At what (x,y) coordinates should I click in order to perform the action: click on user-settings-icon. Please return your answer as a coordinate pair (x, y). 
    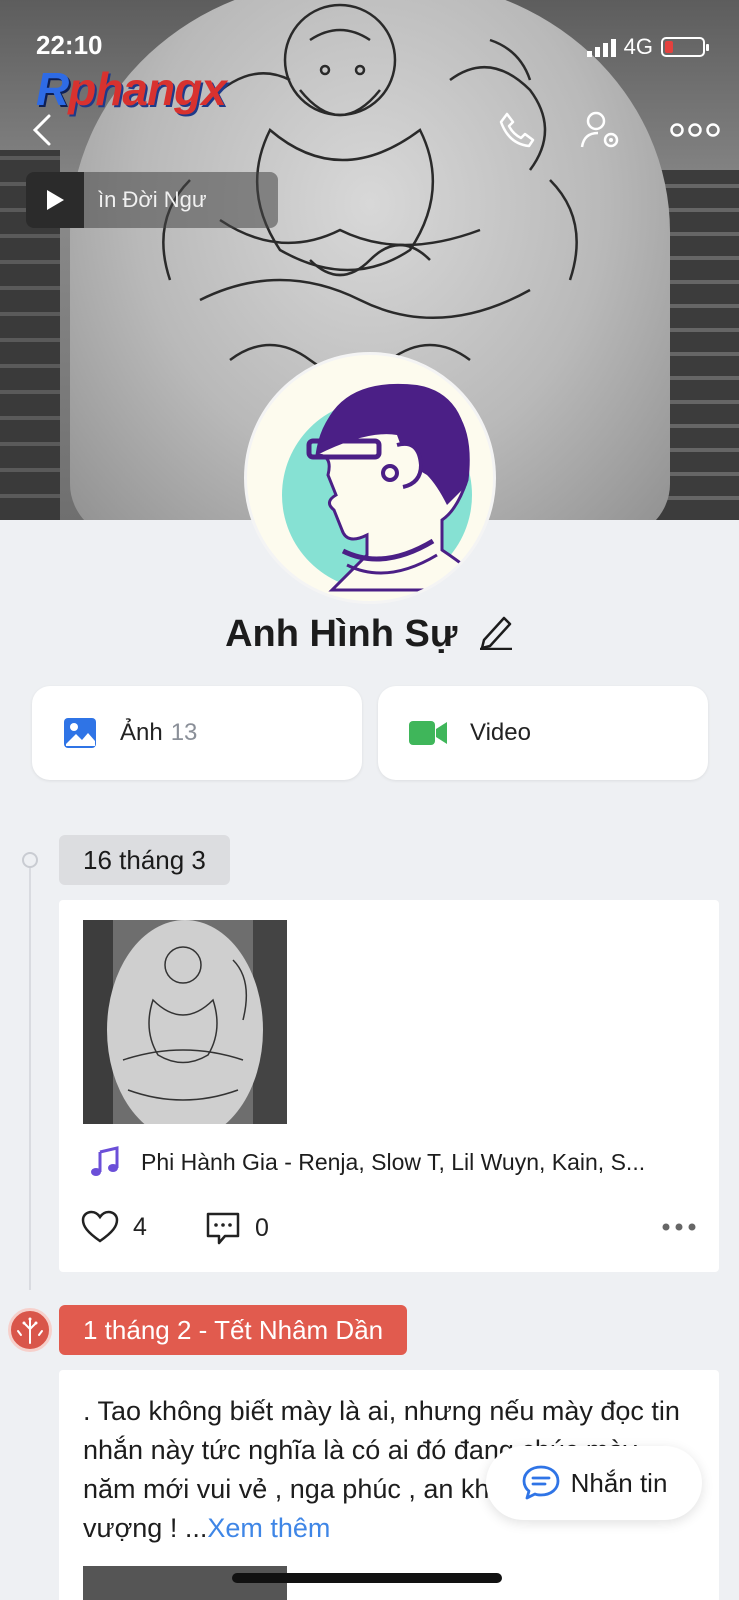
    Looking at the image, I should click on (599, 129).